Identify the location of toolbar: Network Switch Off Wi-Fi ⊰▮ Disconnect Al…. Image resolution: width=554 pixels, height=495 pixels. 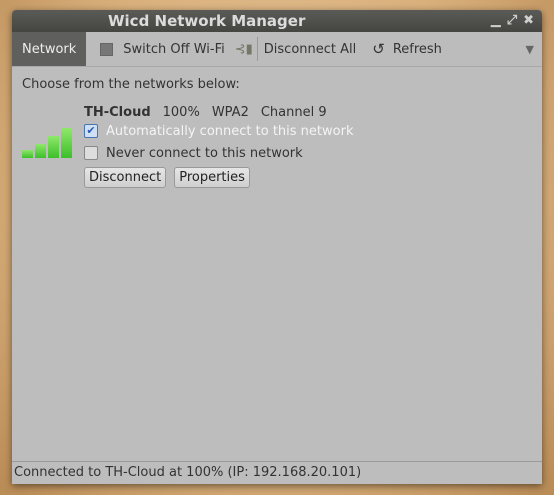
(277, 49).